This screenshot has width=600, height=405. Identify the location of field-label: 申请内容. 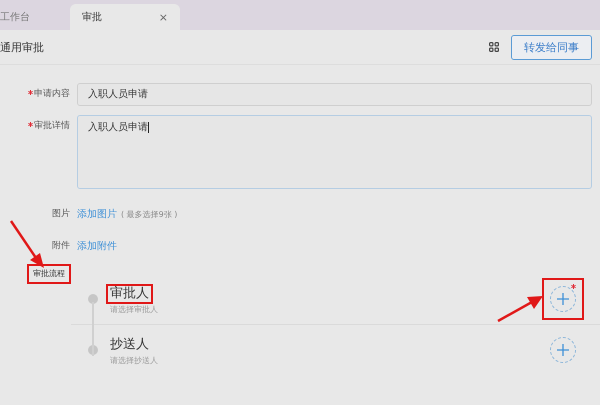
(35, 94).